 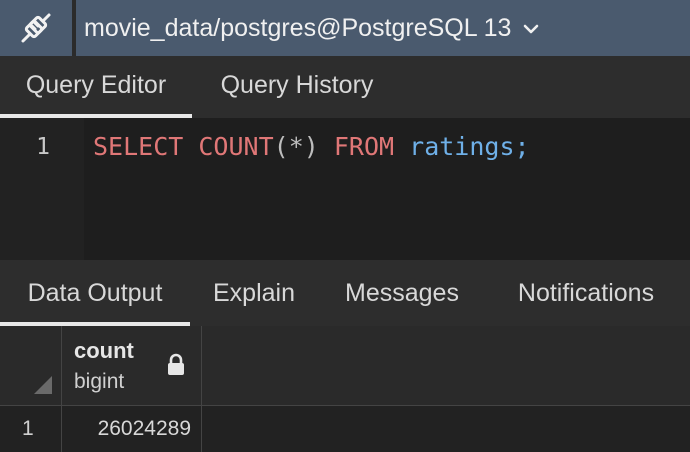 What do you see at coordinates (31, 366) in the screenshot?
I see `select-all-corner` at bounding box center [31, 366].